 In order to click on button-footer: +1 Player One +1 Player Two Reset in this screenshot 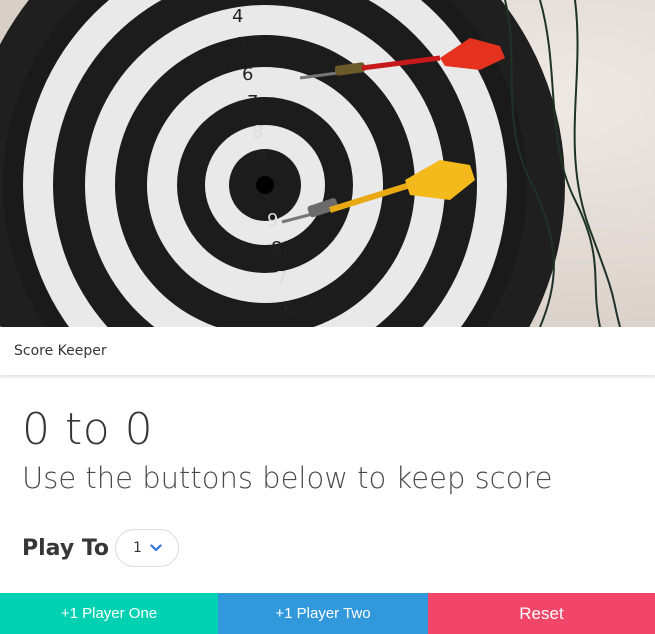, I will do `click(327, 613)`.